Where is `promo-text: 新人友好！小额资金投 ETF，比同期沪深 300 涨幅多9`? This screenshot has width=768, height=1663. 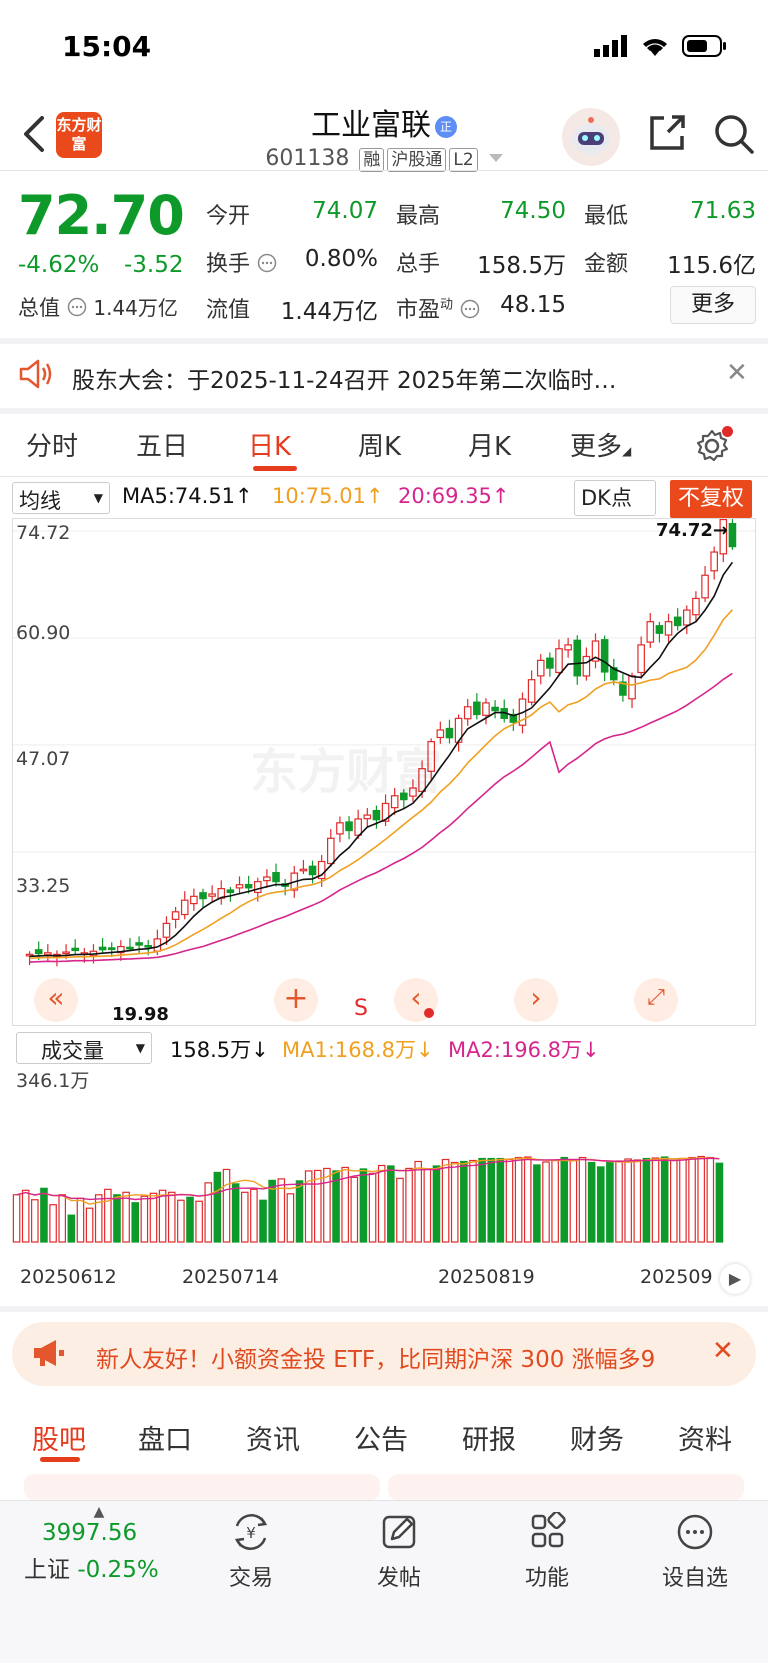 promo-text: 新人友好！小额资金投 ETF，比同期沪深 300 涨幅多9 is located at coordinates (398, 1357).